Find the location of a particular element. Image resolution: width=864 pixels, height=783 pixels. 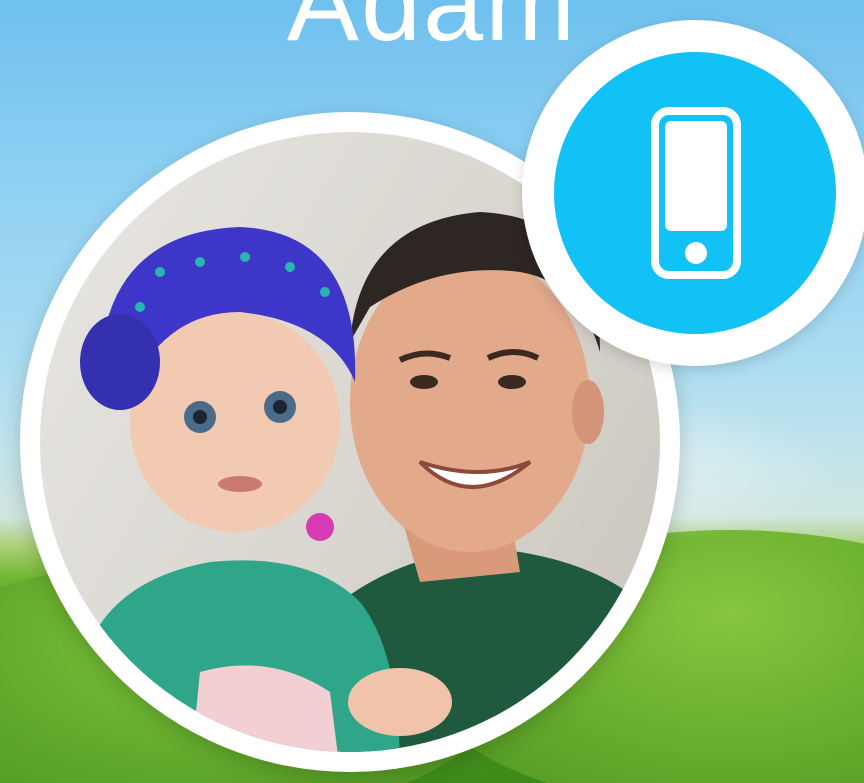

phone-icon is located at coordinates (696, 193).